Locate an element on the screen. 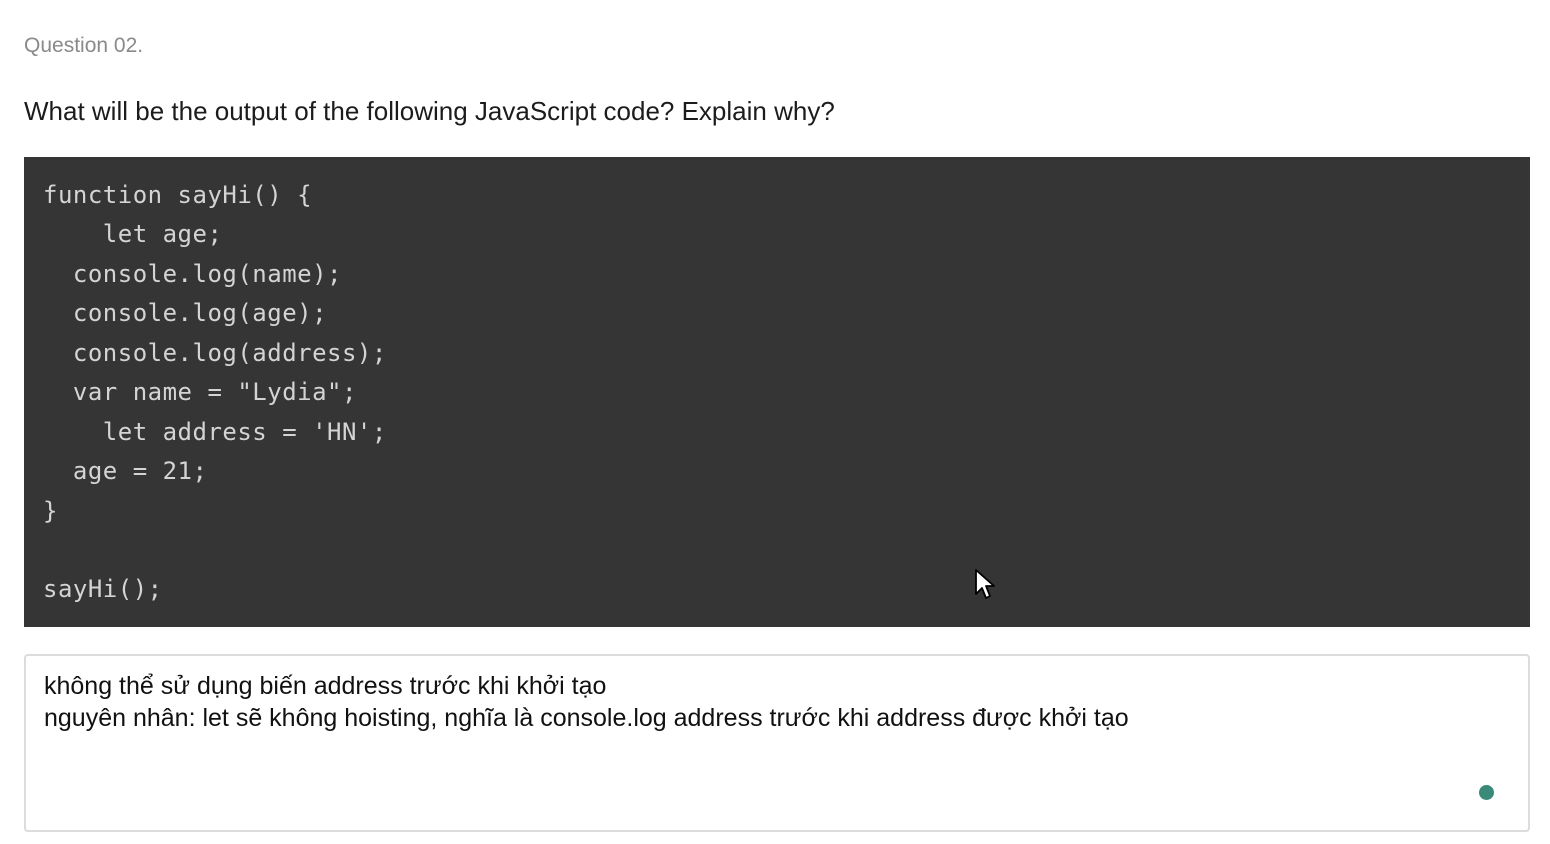  code-line: sayHi(); is located at coordinates (103, 589).